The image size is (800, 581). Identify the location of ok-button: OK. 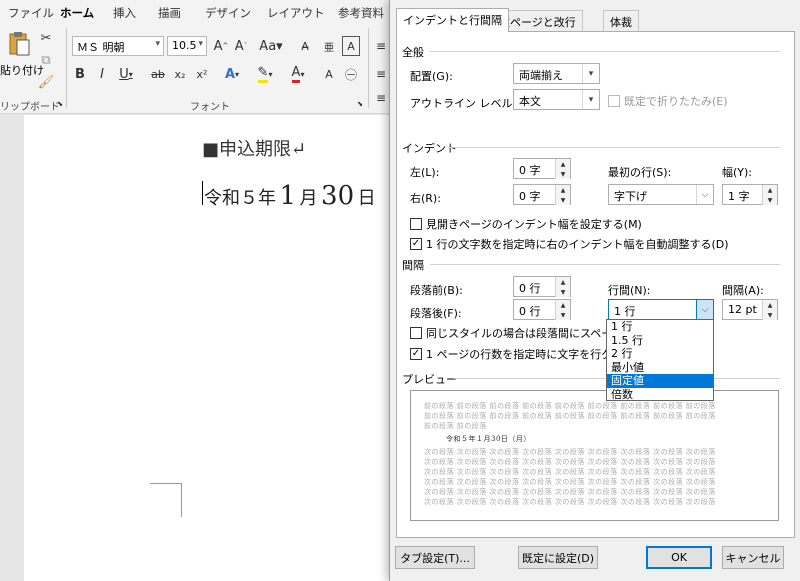
(679, 557).